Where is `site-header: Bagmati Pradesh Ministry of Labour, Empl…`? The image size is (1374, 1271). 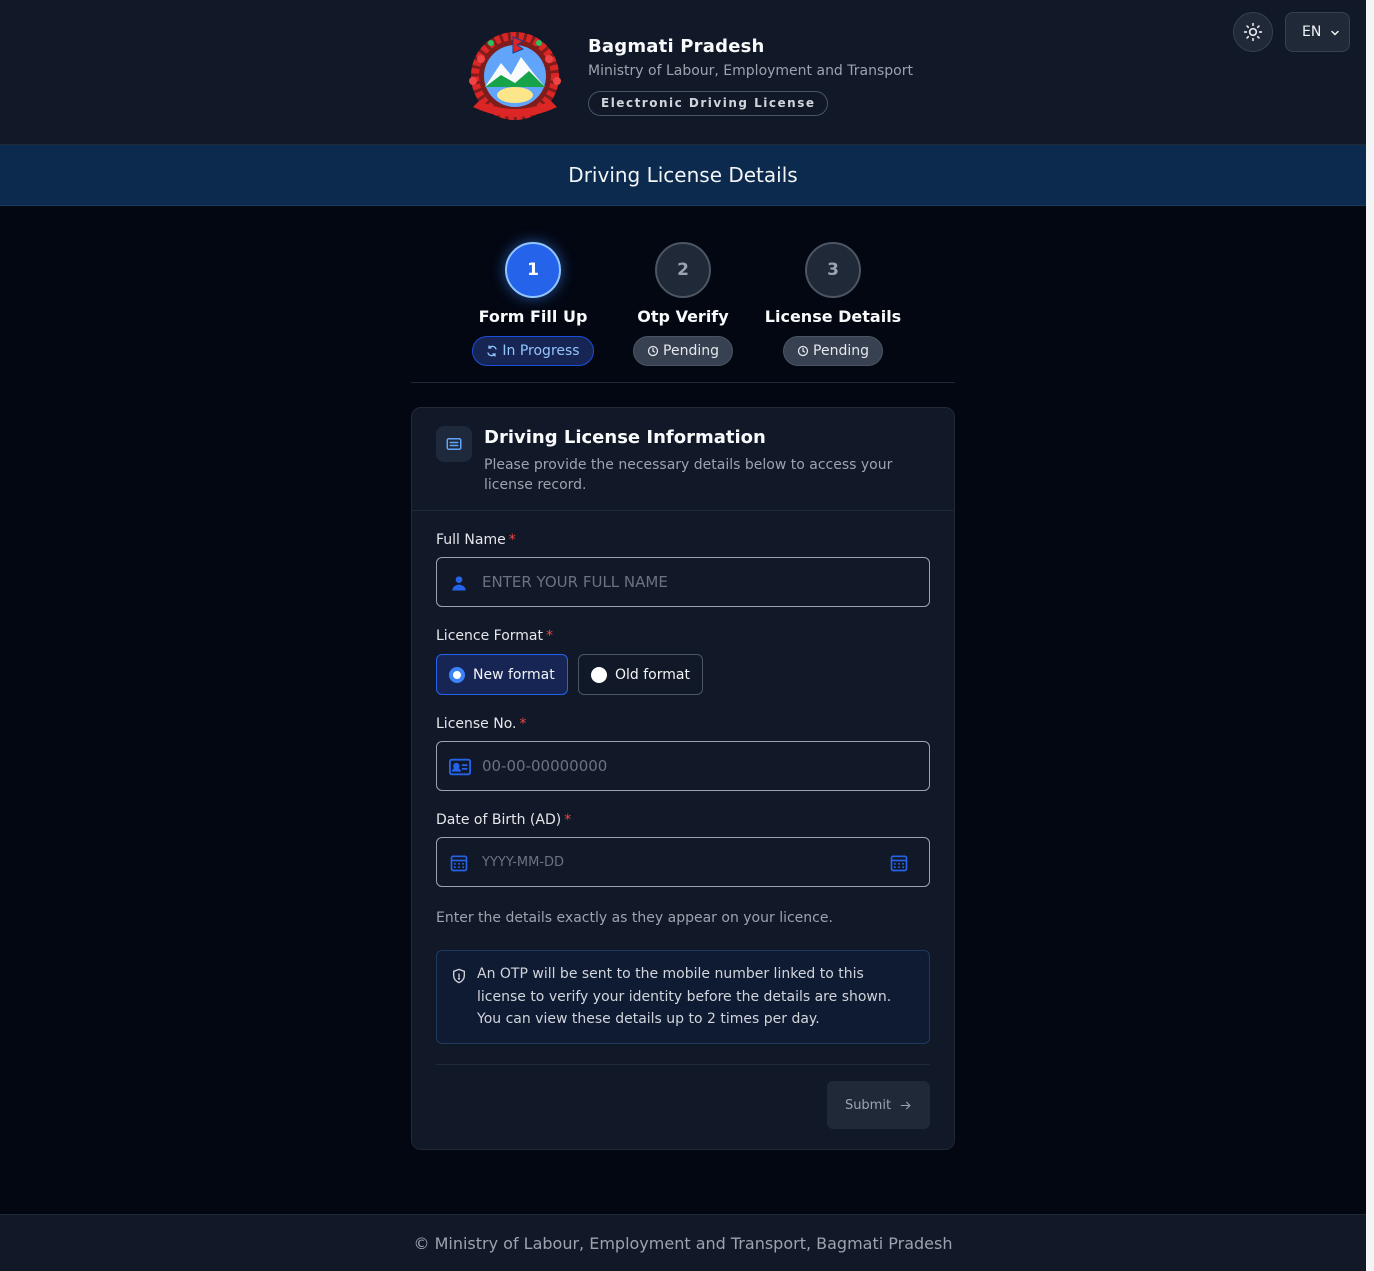
site-header: Bagmati Pradesh Ministry of Labour, Empl… is located at coordinates (683, 72).